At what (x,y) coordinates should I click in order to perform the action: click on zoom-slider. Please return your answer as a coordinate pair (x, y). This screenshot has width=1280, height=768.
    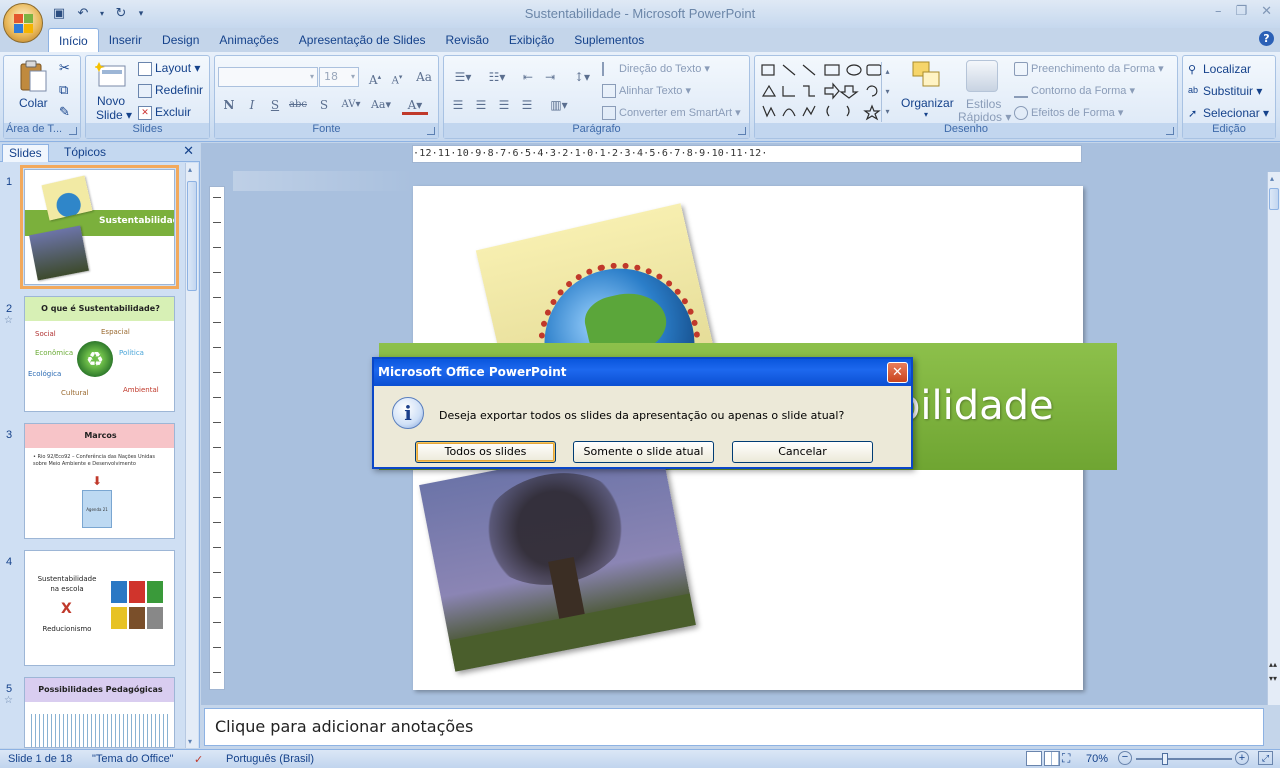
    Looking at the image, I should click on (1184, 759).